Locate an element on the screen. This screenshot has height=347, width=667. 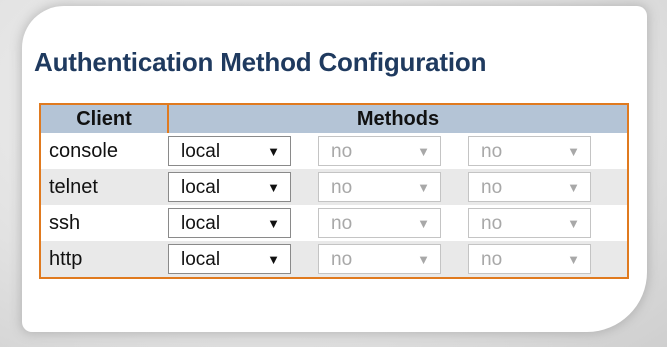
client-label: telnet is located at coordinates (104, 187).